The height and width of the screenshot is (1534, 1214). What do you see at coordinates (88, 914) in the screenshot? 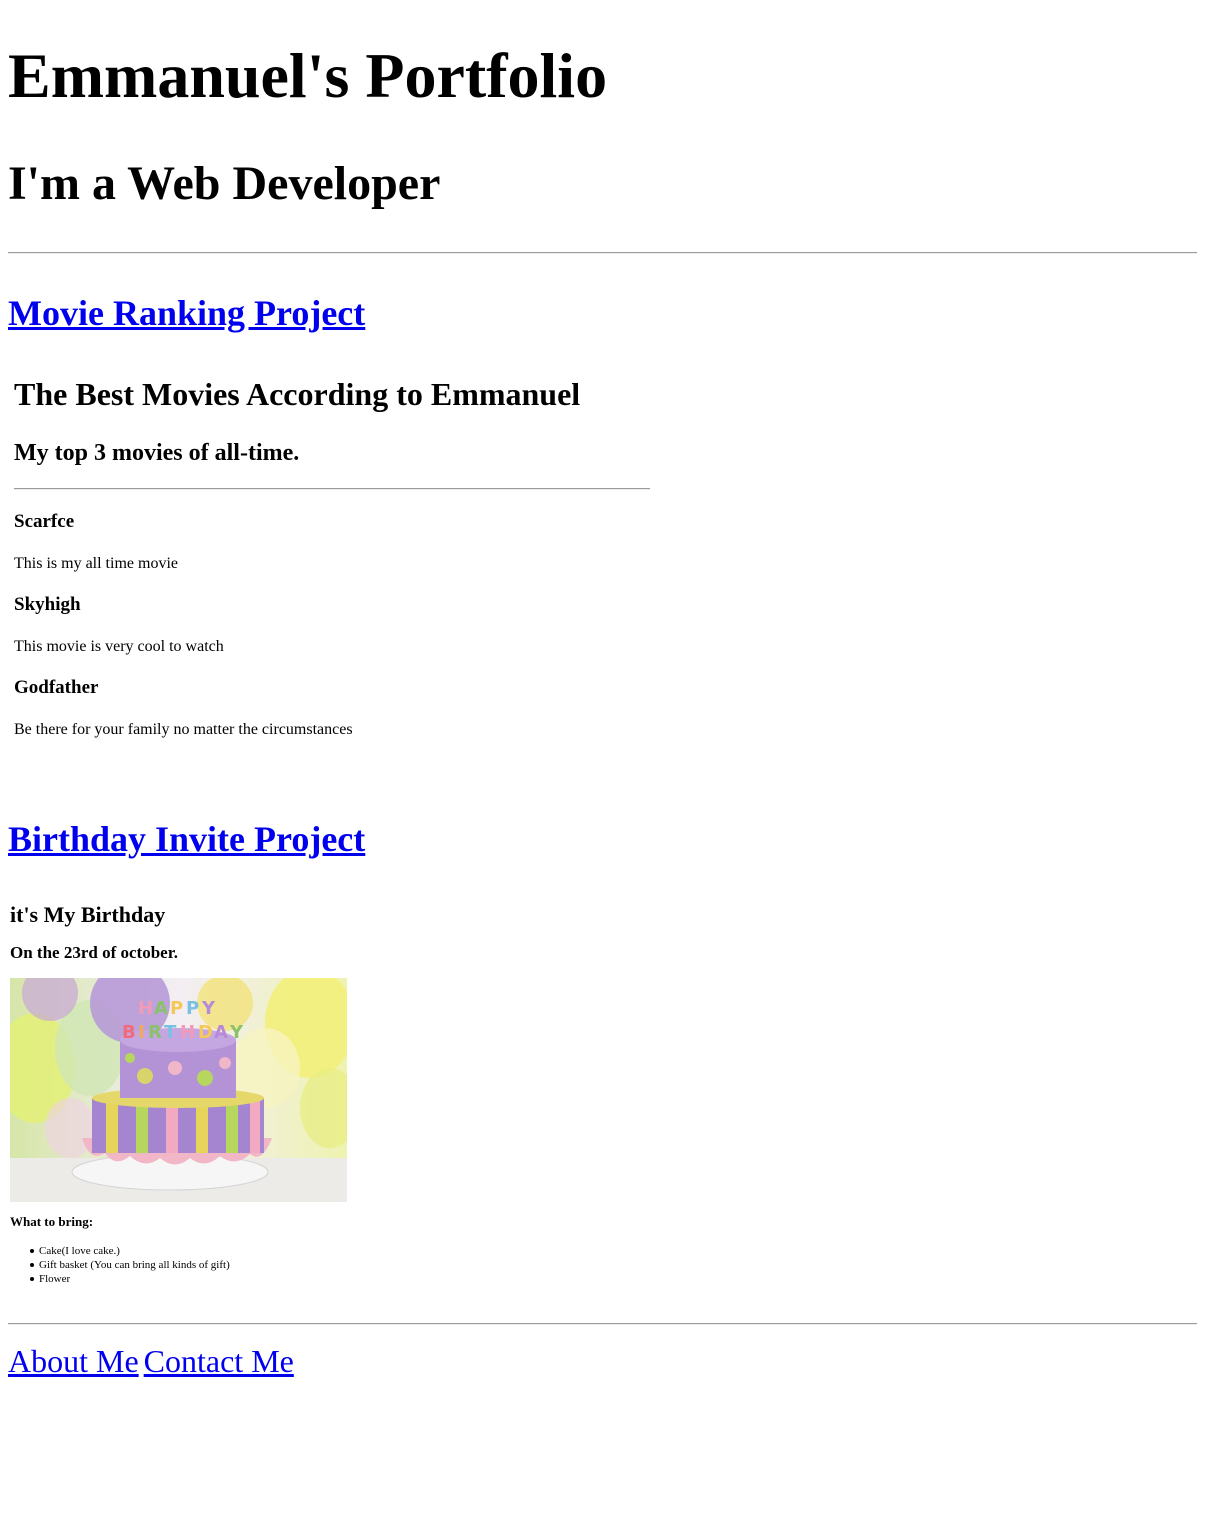
I see `birthday-title: it's My Birthday` at bounding box center [88, 914].